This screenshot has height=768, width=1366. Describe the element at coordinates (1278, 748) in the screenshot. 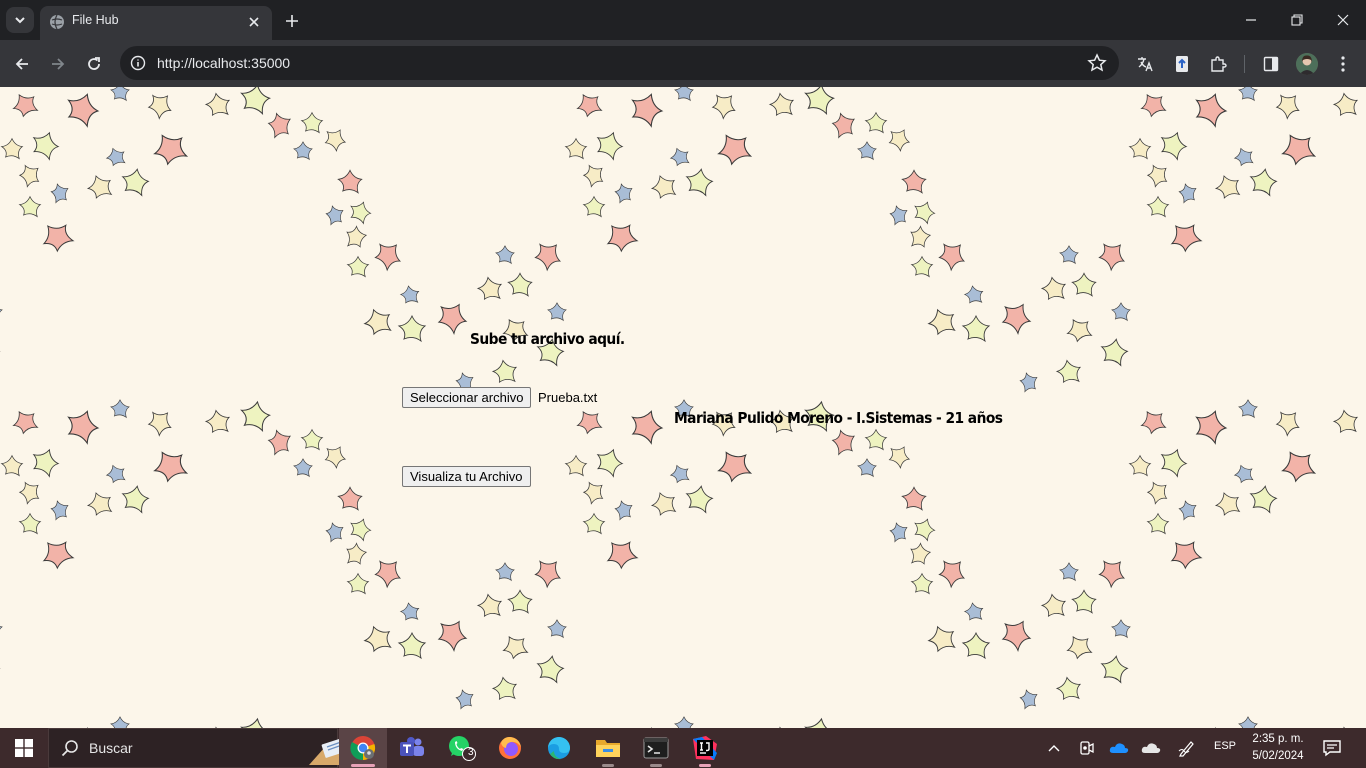

I see `taskbar-clock: 2:35 p. m. 5/02/2024` at that location.